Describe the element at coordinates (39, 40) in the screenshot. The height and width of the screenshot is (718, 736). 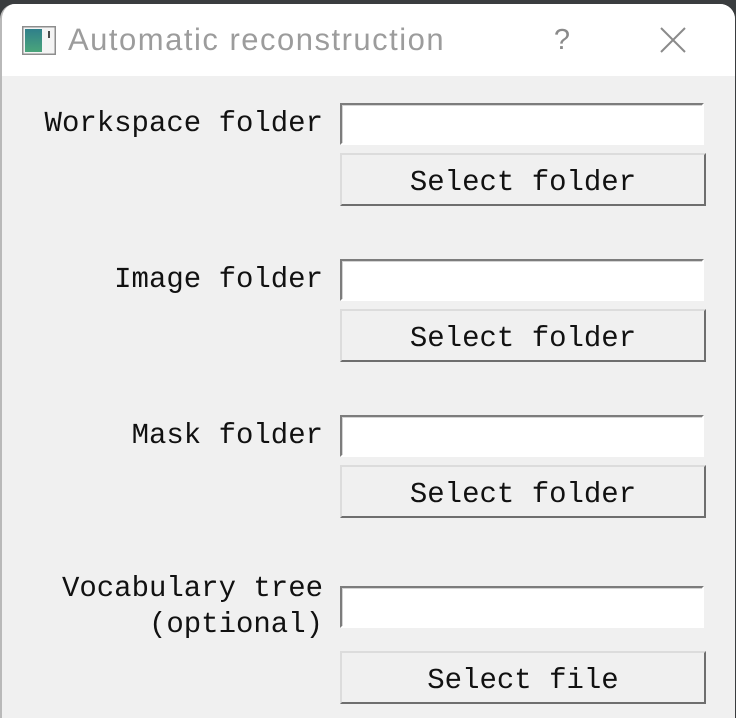
I see `window-icon` at that location.